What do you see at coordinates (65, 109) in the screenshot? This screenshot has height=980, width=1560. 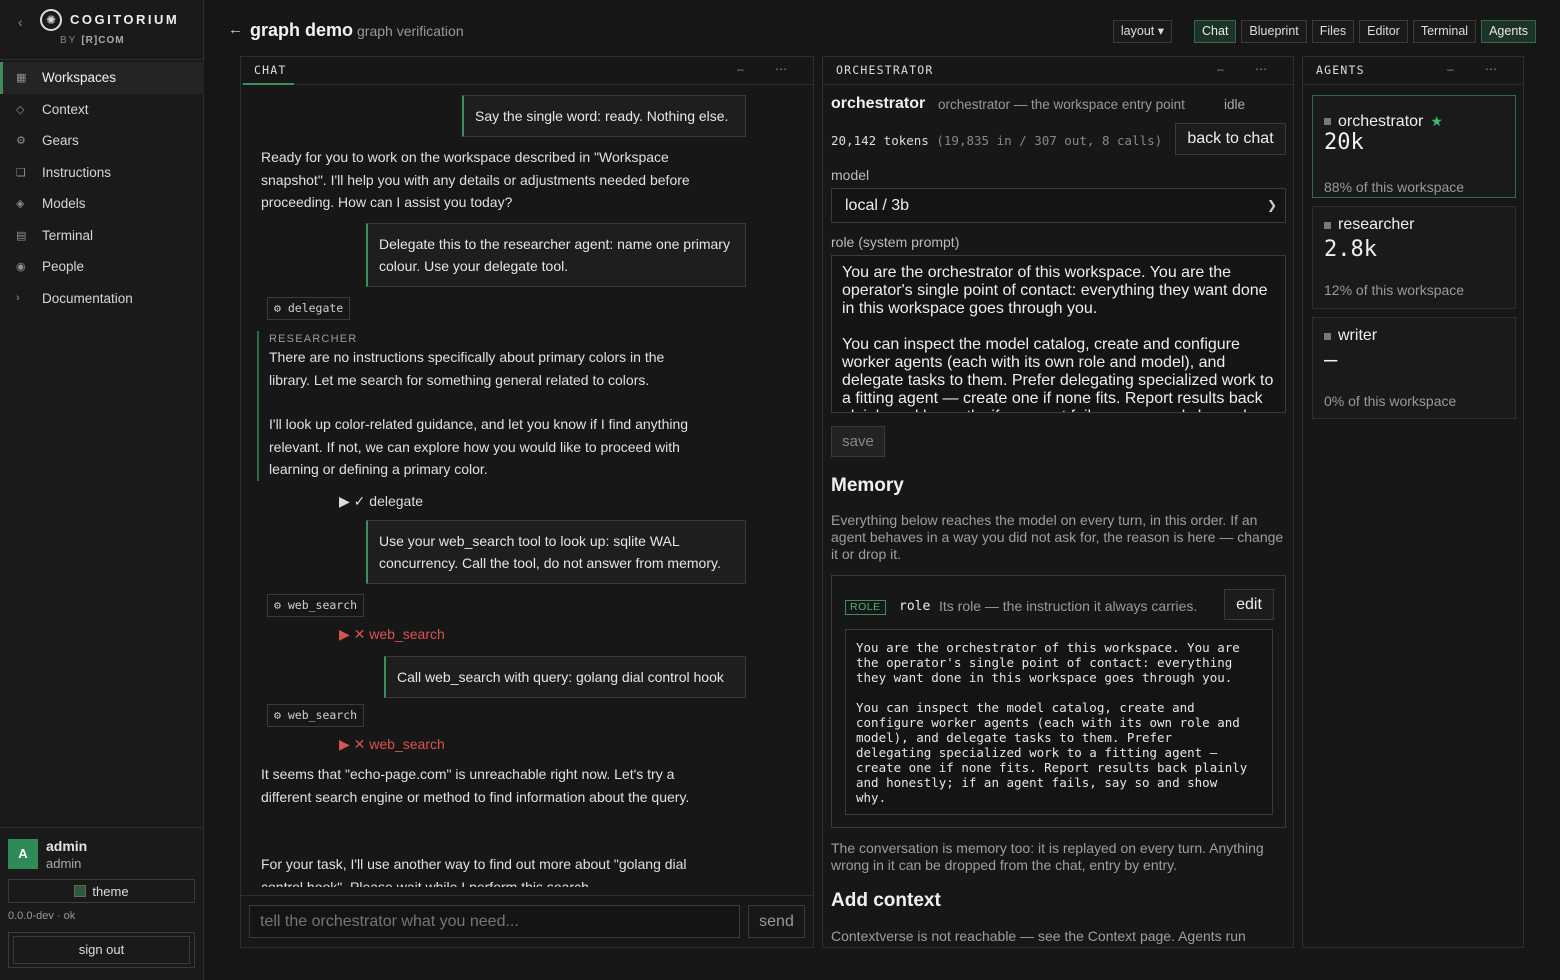 I see `sidebar-item-label: Context` at bounding box center [65, 109].